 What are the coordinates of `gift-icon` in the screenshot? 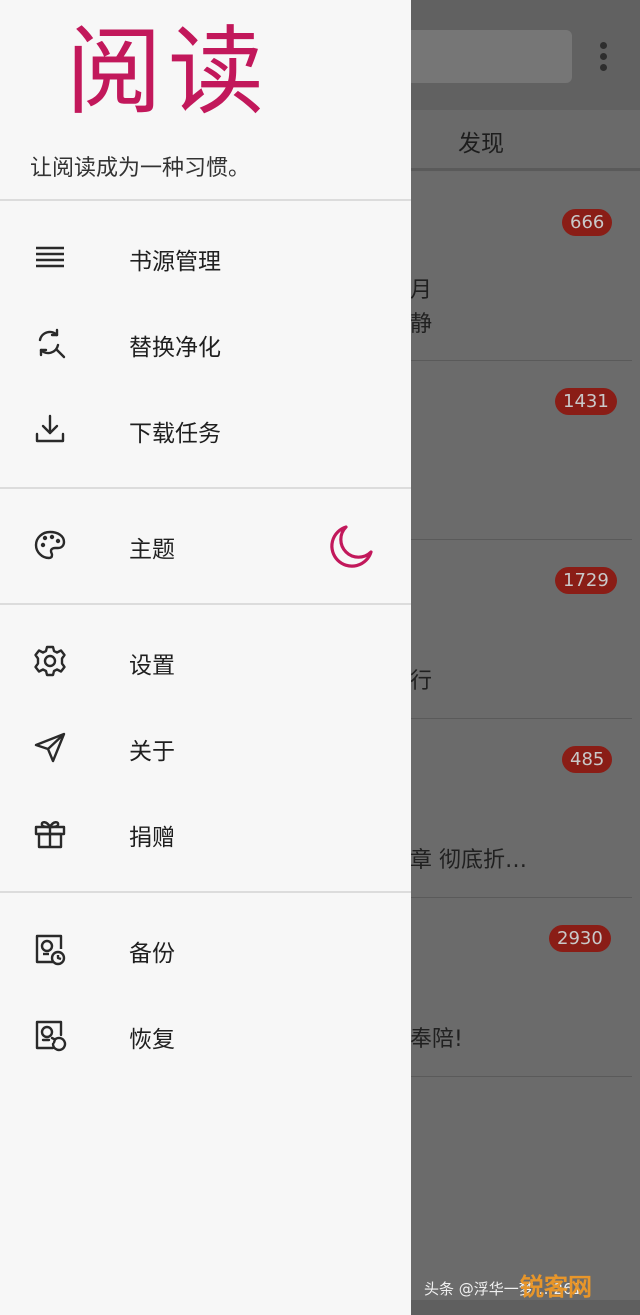 It's located at (50, 833).